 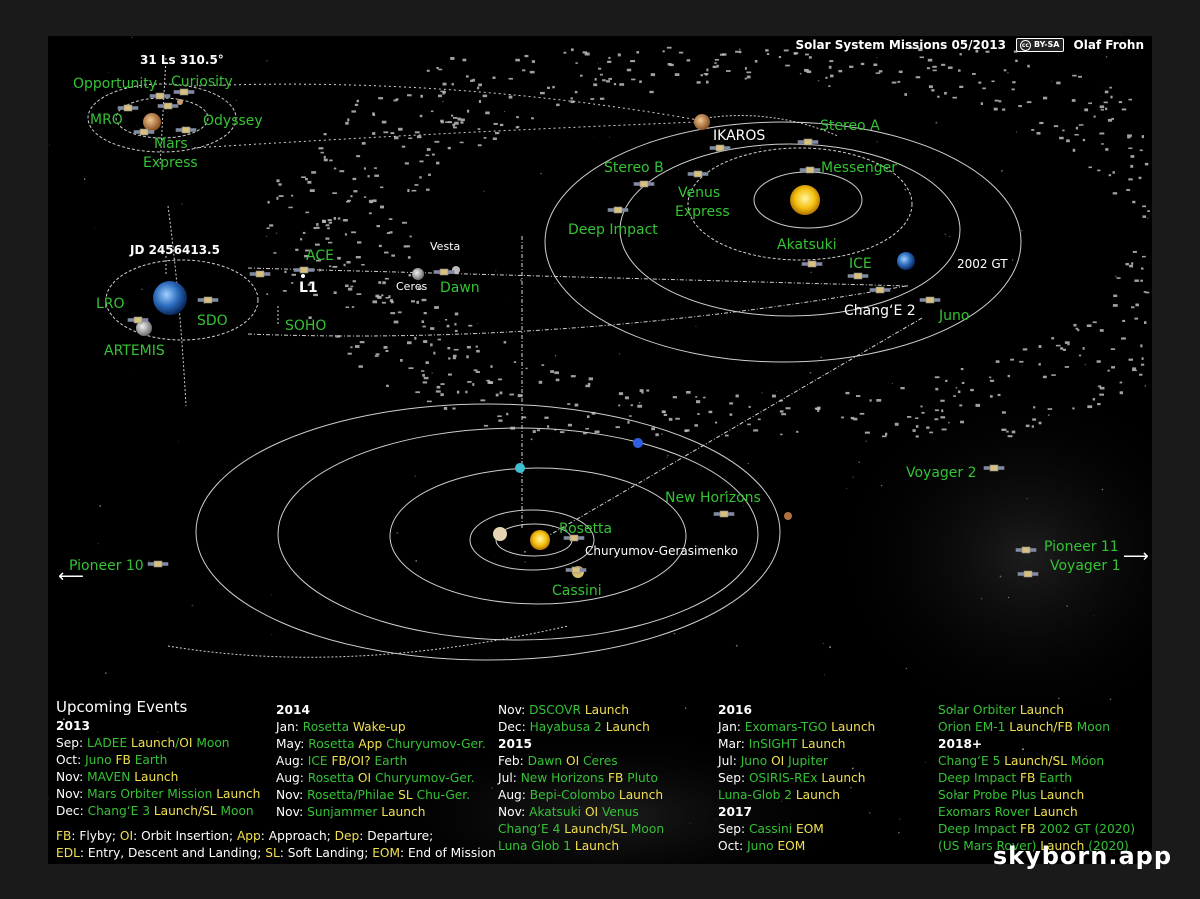 What do you see at coordinates (1136, 556) in the screenshot?
I see `arrow-right-icon: ⟶` at bounding box center [1136, 556].